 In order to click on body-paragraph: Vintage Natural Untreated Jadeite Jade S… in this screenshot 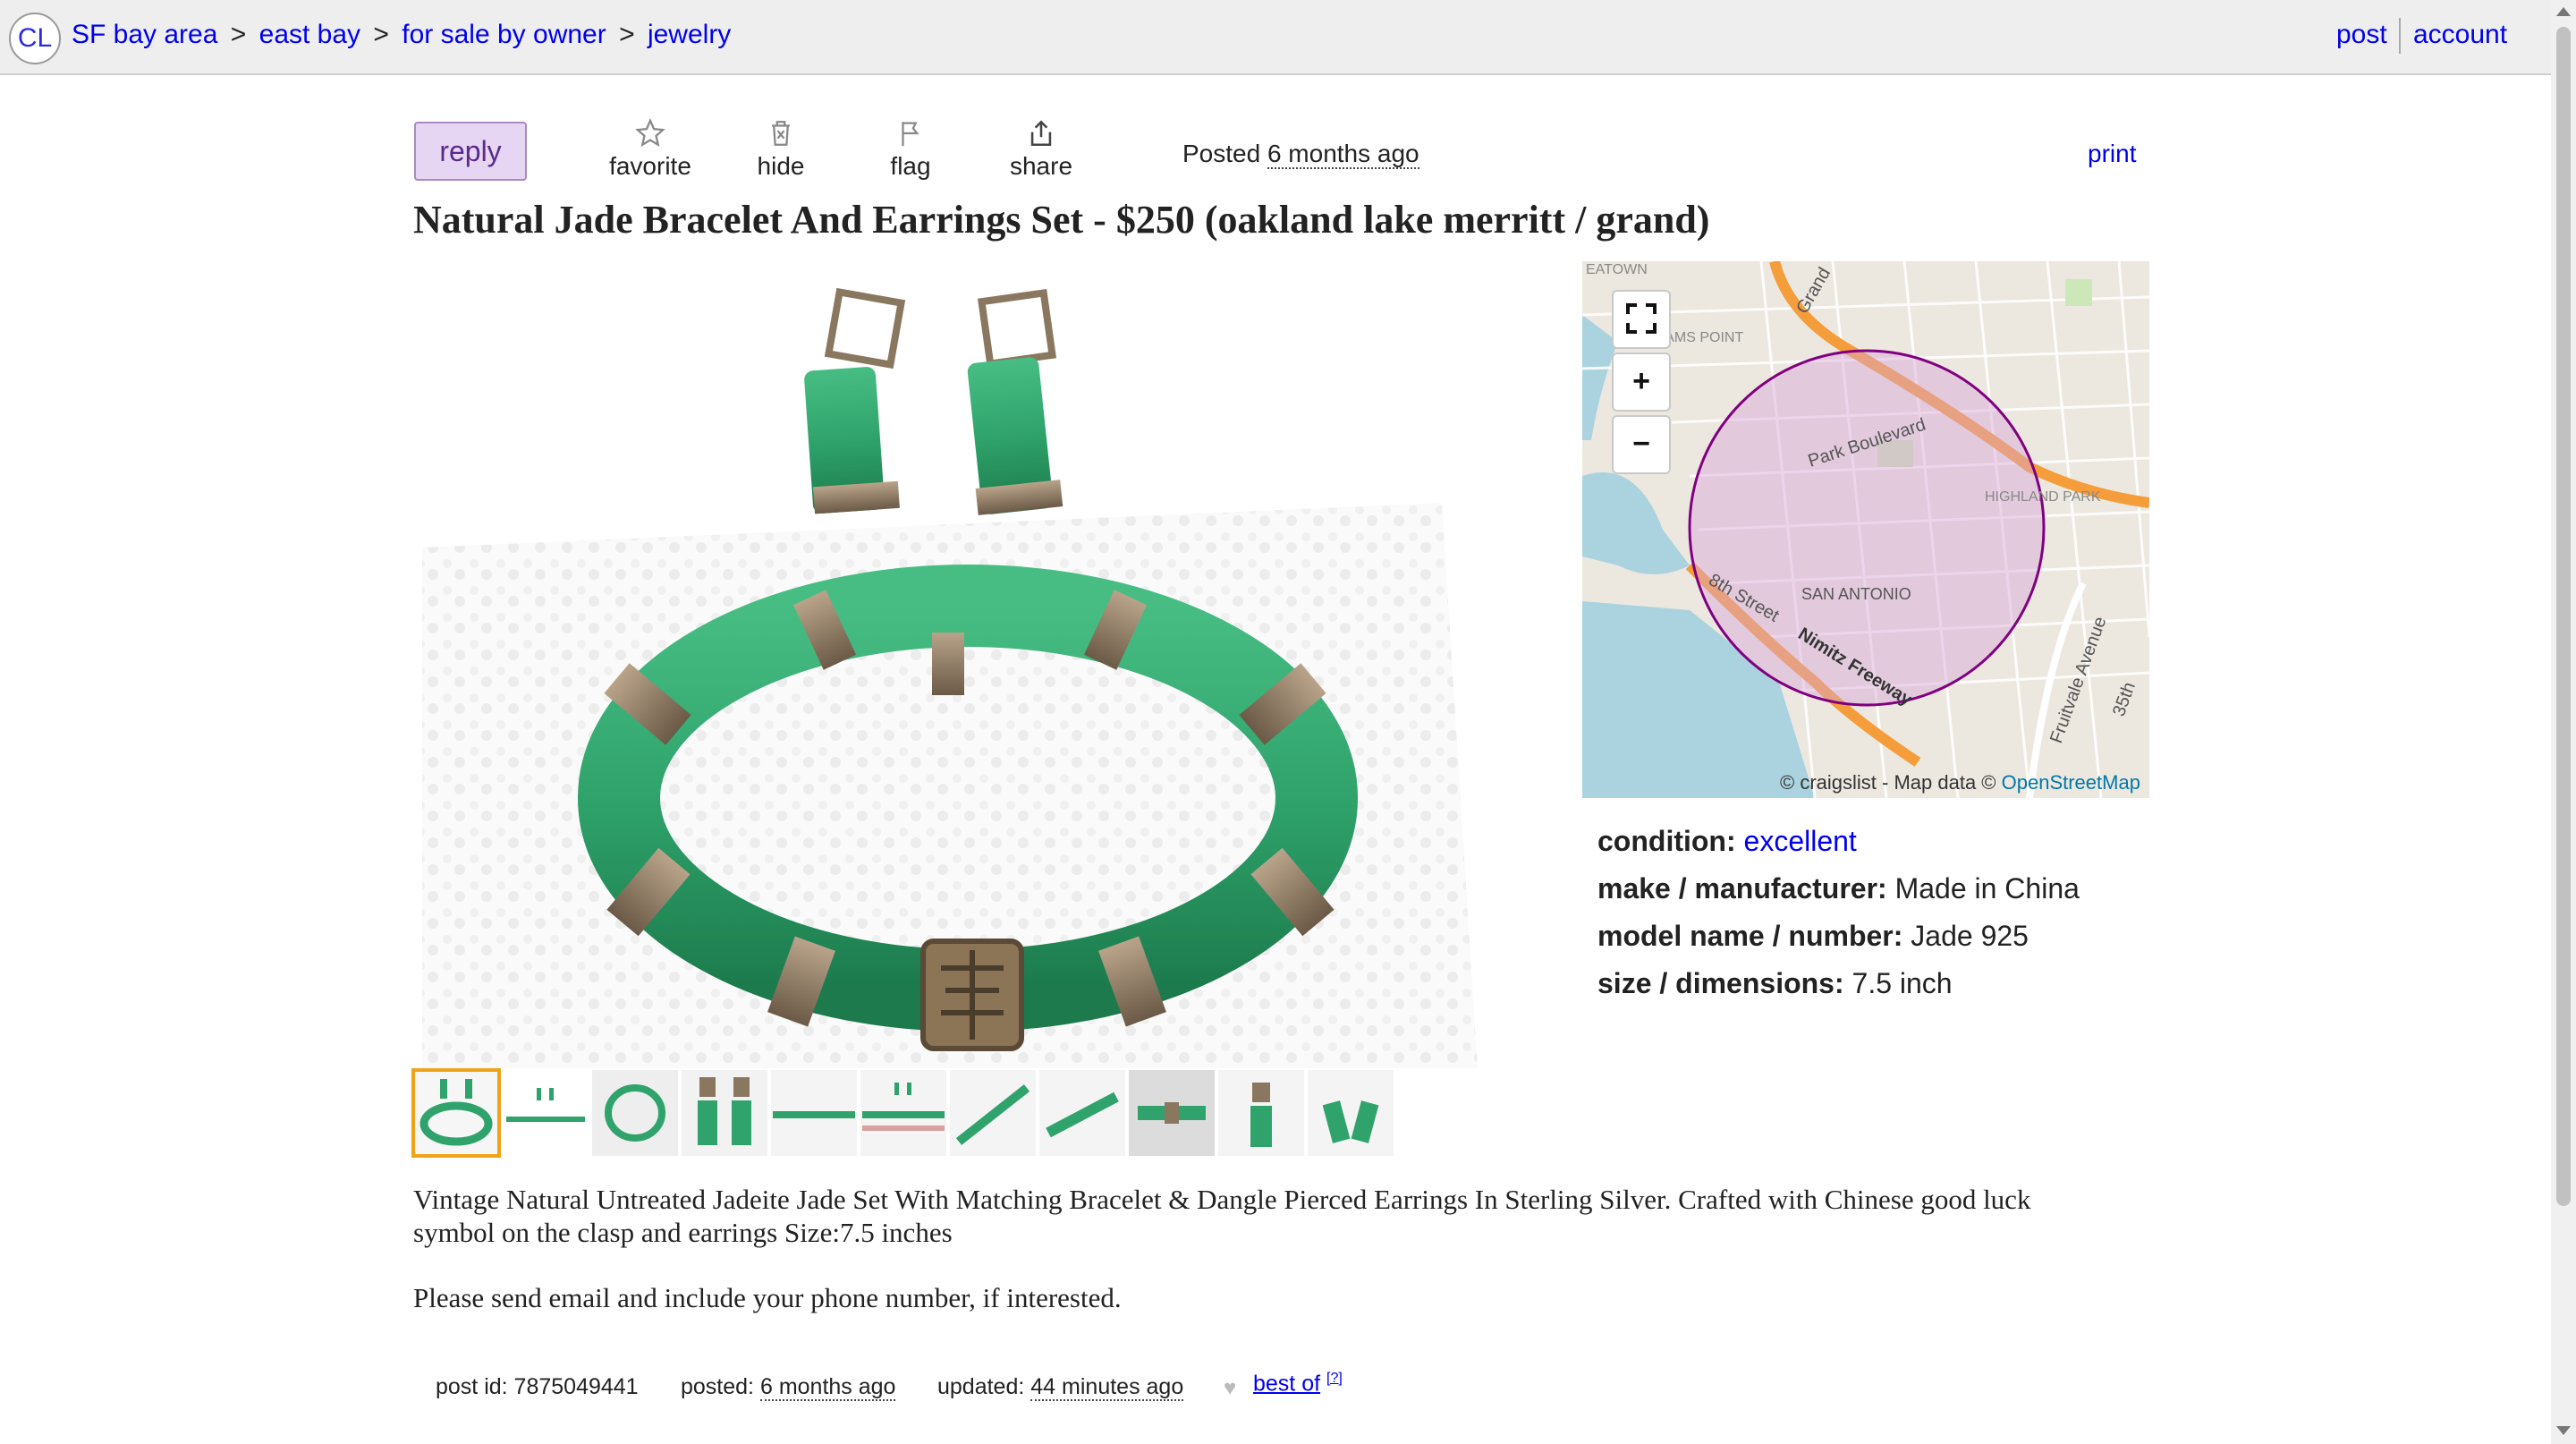, I will do `click(1222, 1216)`.